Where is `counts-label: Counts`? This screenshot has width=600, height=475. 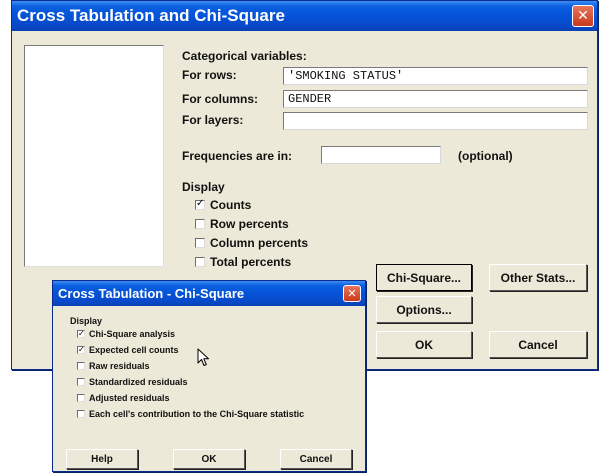
counts-label: Counts is located at coordinates (231, 205).